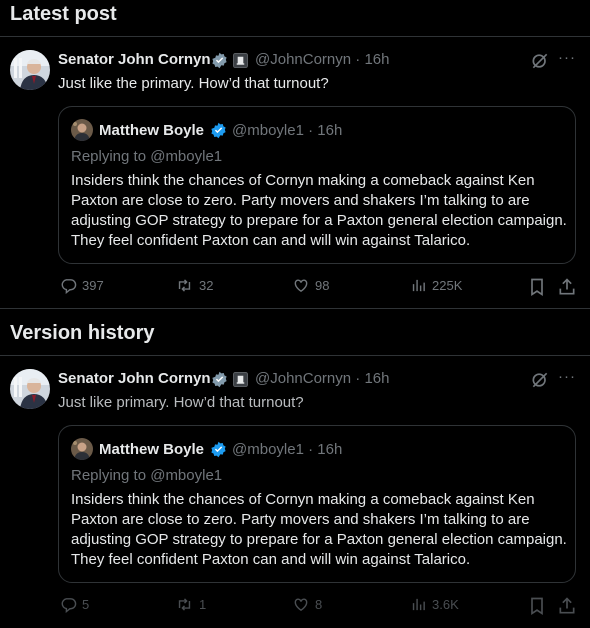 Image resolution: width=590 pixels, height=628 pixels. I want to click on views-count: 225K, so click(447, 285).